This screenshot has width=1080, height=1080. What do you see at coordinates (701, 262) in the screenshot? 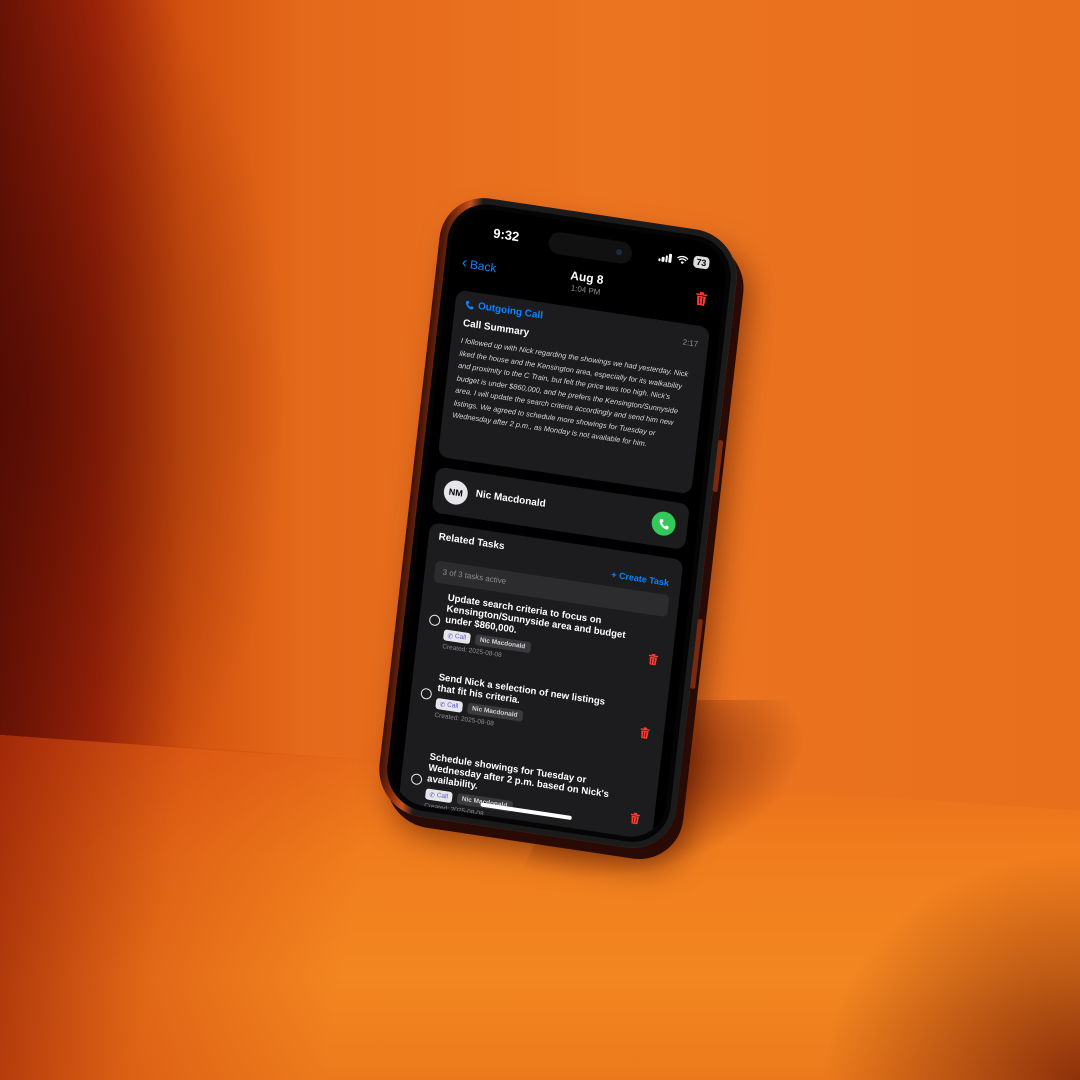
I see `battery-icon: 73` at bounding box center [701, 262].